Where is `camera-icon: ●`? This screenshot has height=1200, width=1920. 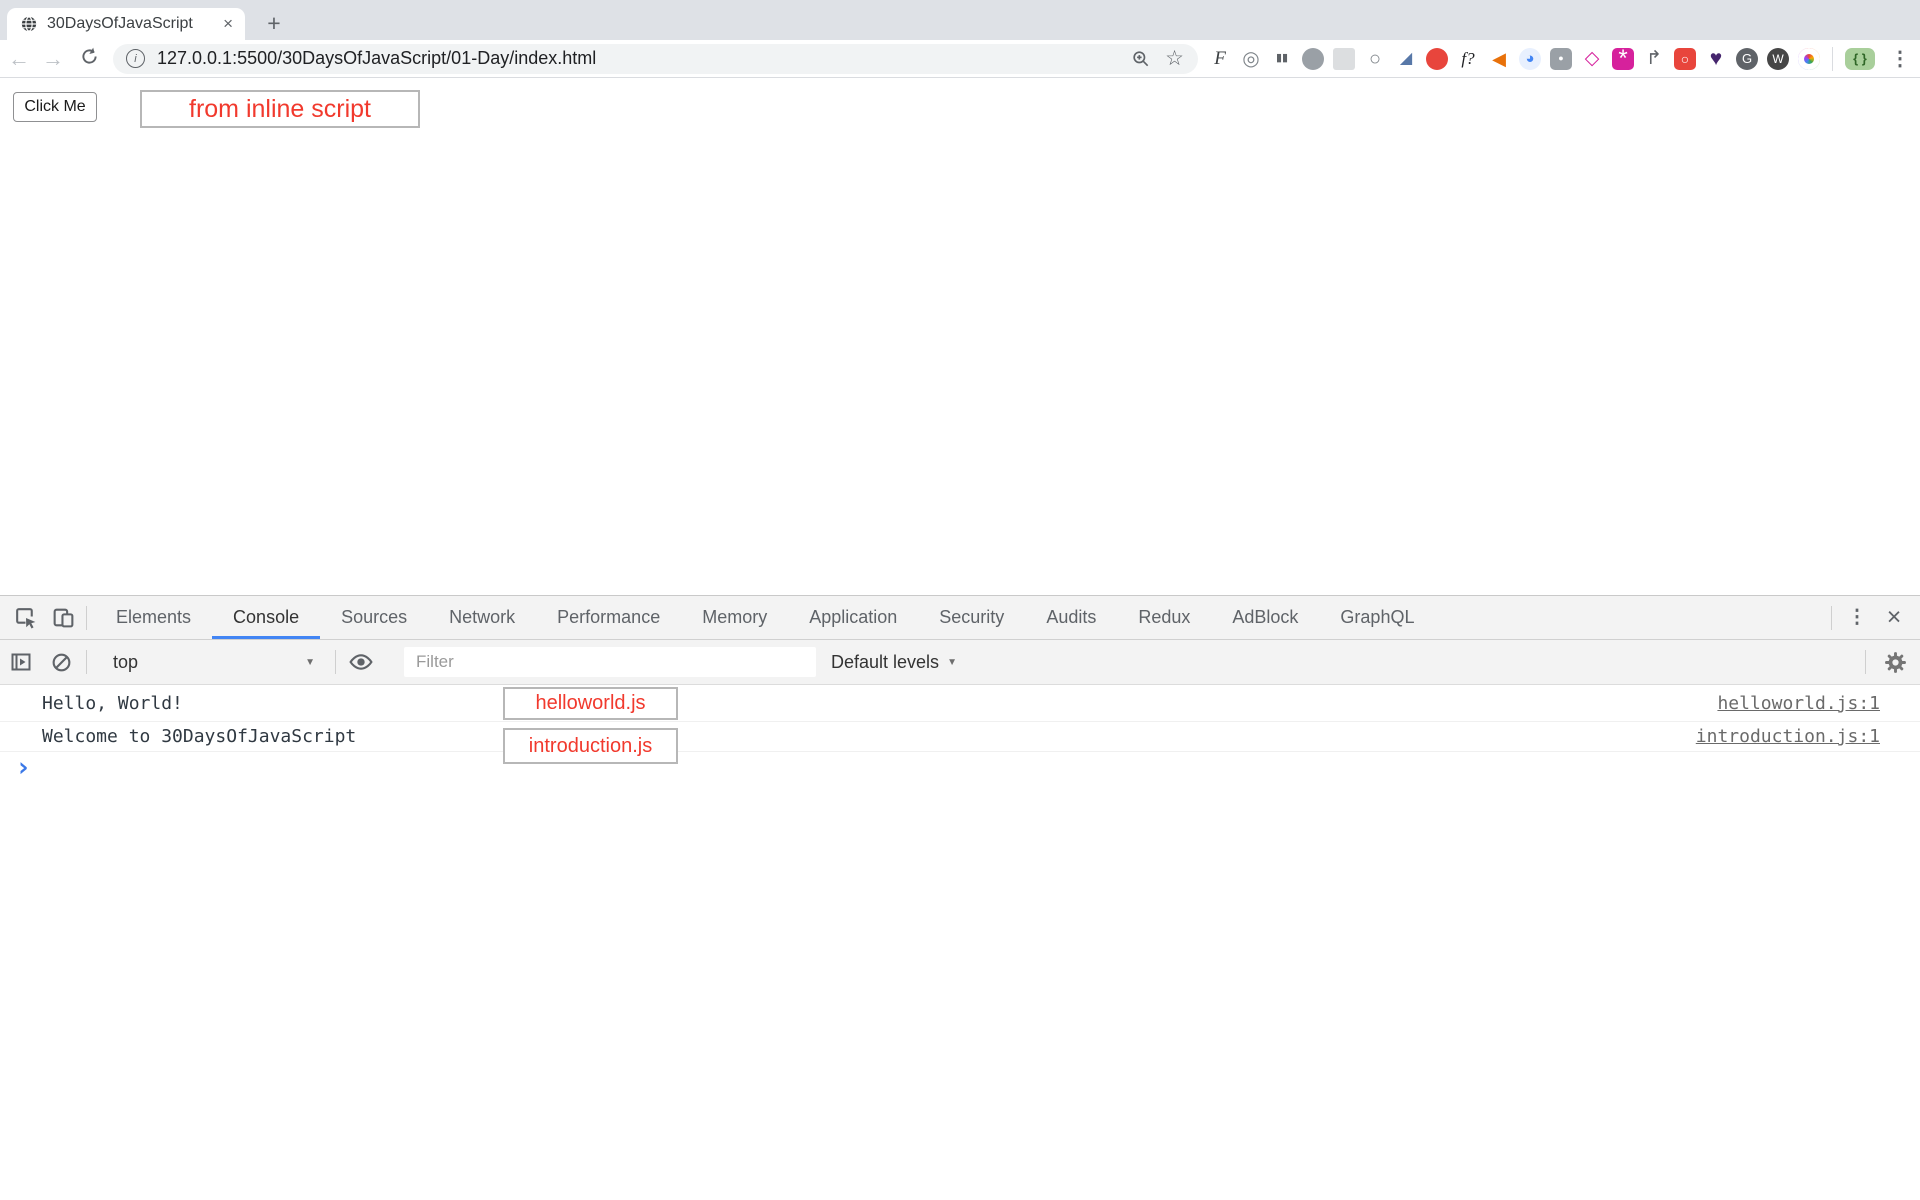
camera-icon: ● is located at coordinates (1561, 58).